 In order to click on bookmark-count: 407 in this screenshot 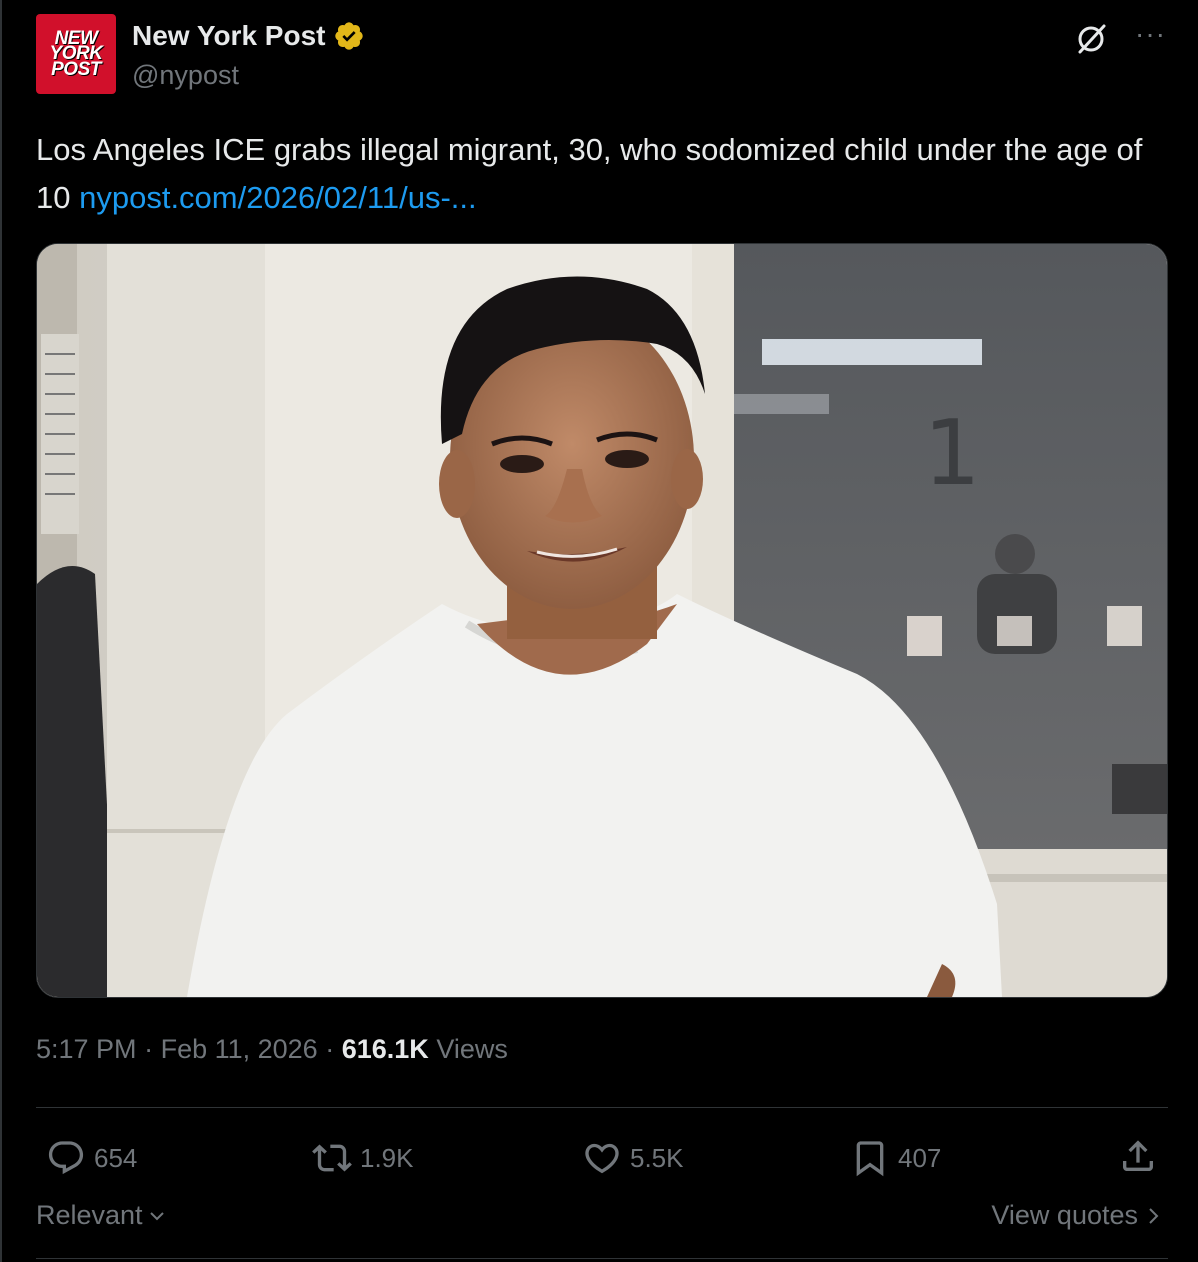, I will do `click(920, 1157)`.